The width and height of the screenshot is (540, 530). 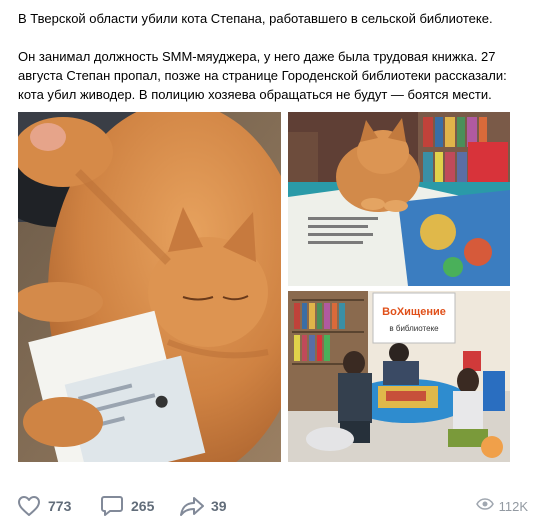 What do you see at coordinates (414, 312) in the screenshot?
I see `library-sign-title: ВоХищение` at bounding box center [414, 312].